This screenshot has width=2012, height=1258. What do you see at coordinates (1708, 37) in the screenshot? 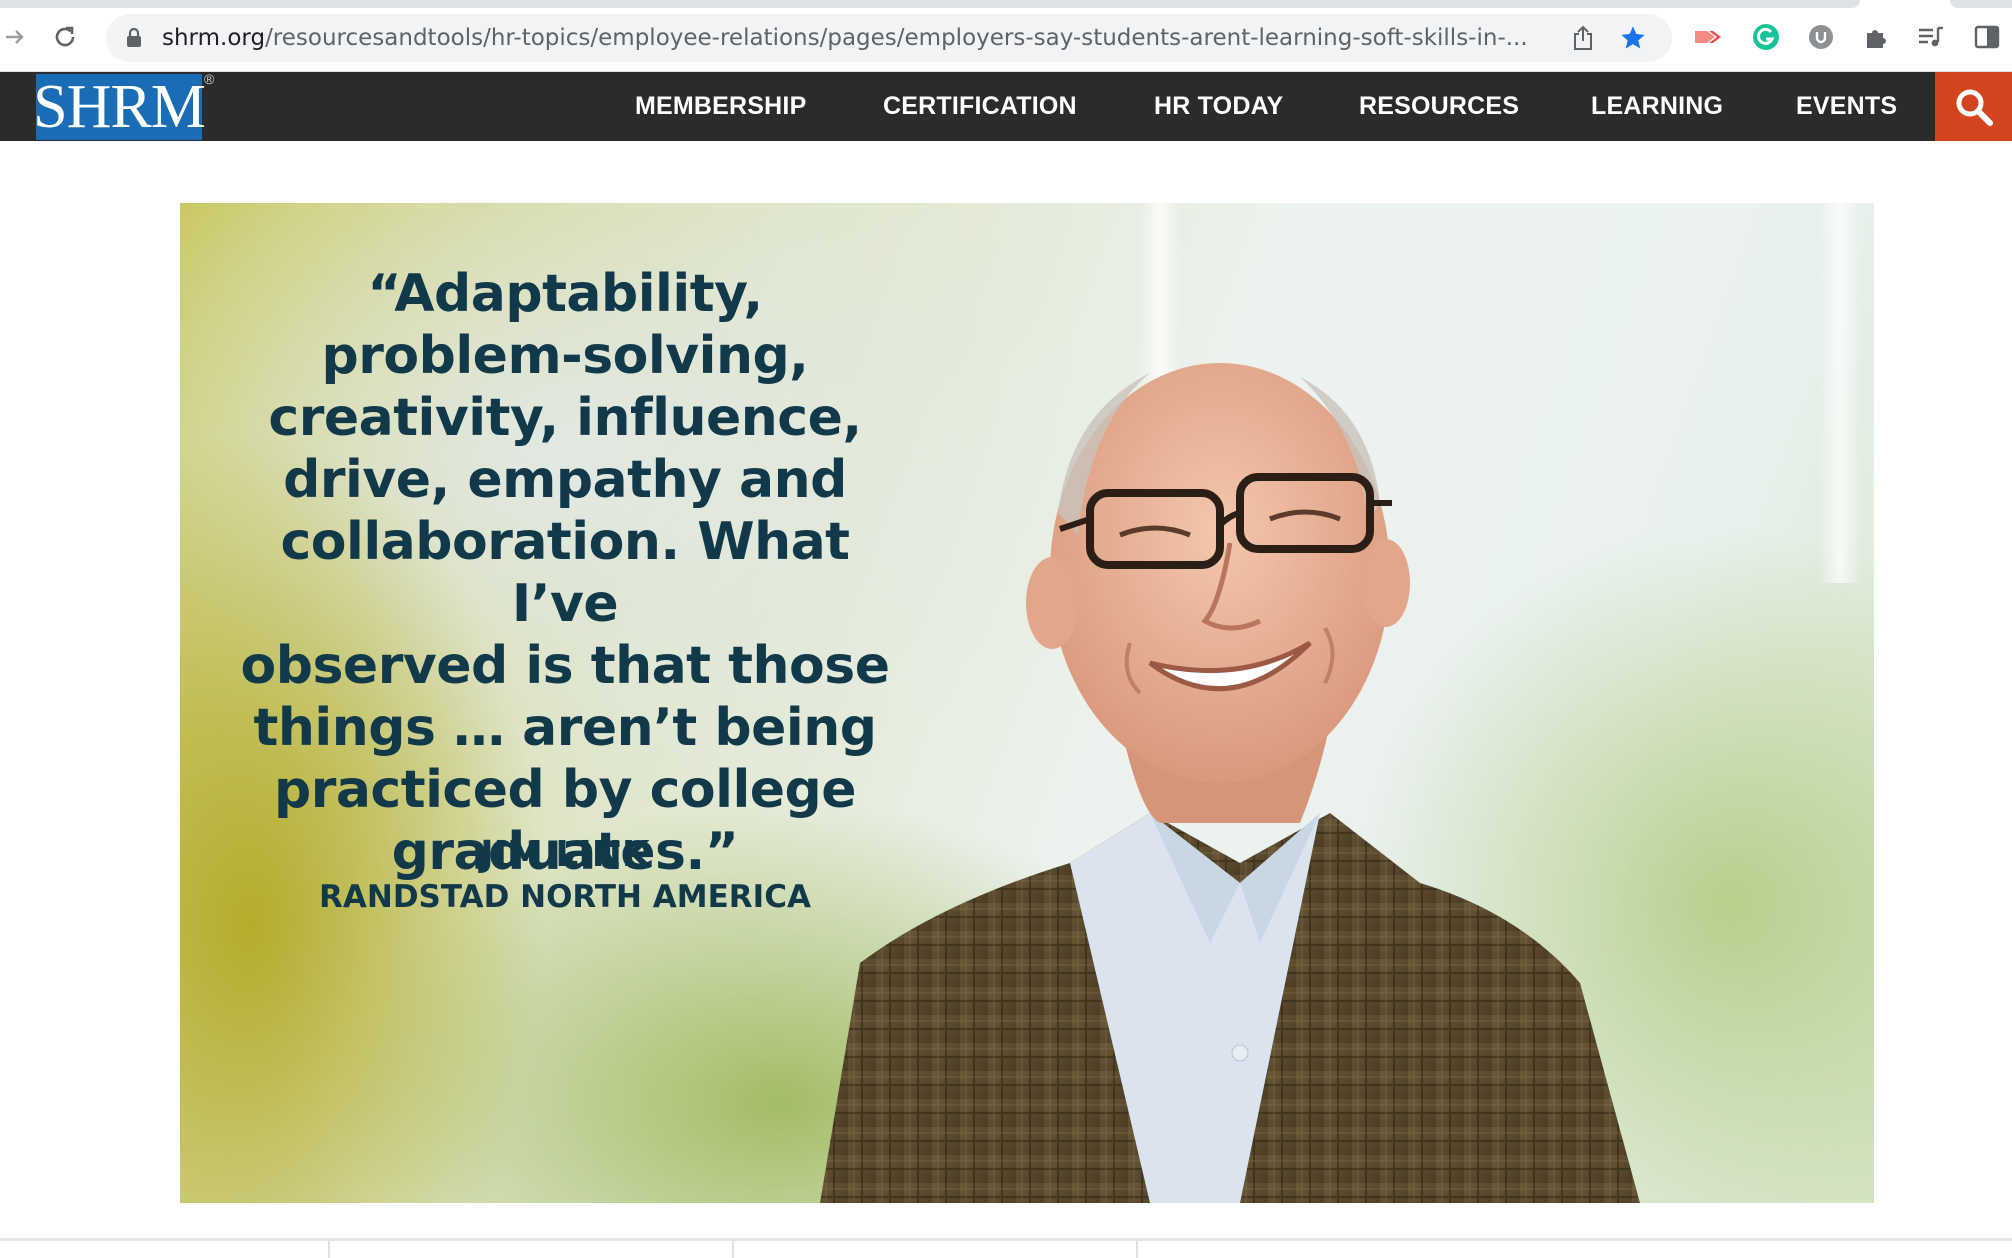
I see `extension-arrow-icon` at bounding box center [1708, 37].